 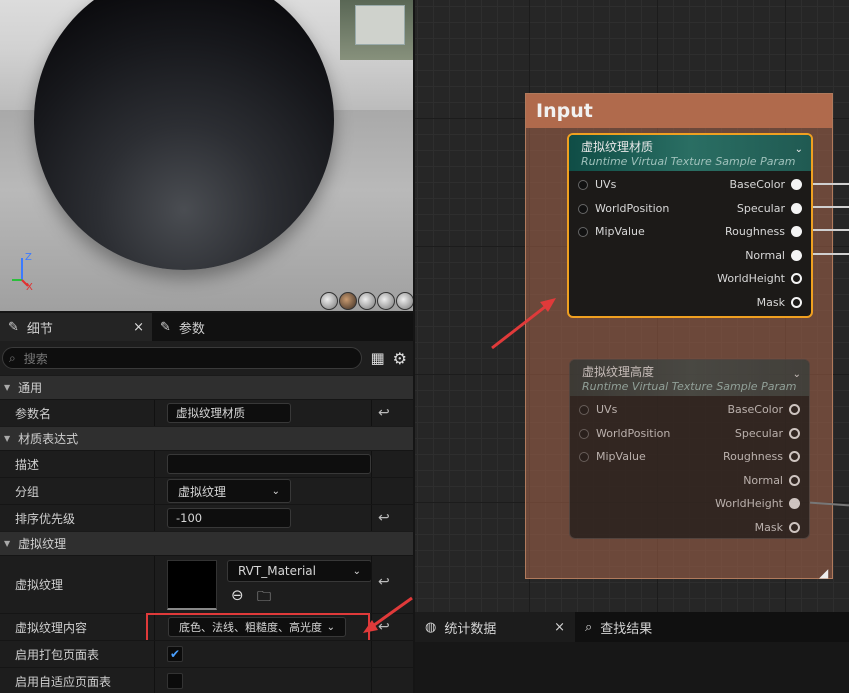 What do you see at coordinates (521, 325) in the screenshot?
I see `annotation-arrow-graph` at bounding box center [521, 325].